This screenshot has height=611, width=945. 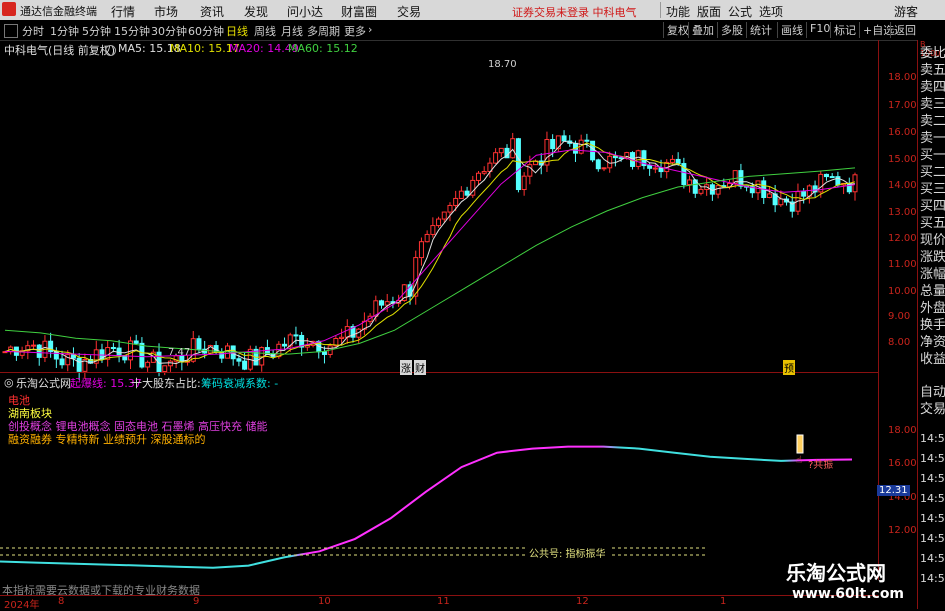 I want to click on menu-faxian: 发现, so click(x=256, y=11).